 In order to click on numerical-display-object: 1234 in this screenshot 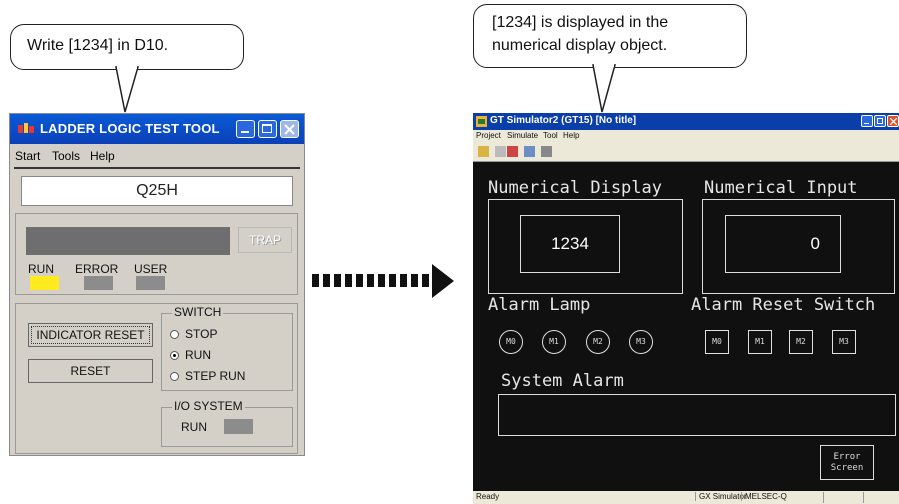, I will do `click(570, 244)`.